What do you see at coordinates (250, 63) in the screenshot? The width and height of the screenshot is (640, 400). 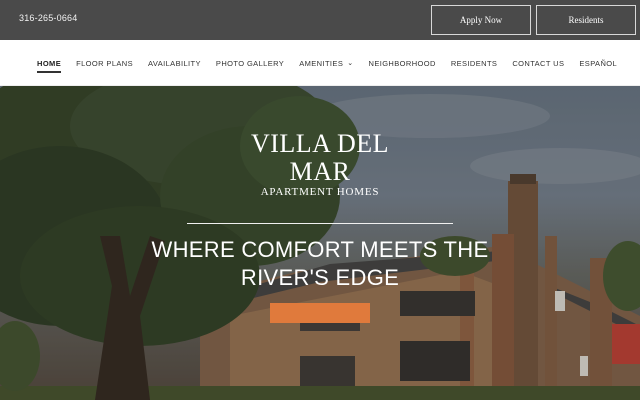 I see `nav-item-photo-gallery: PHOTO GALLERY` at bounding box center [250, 63].